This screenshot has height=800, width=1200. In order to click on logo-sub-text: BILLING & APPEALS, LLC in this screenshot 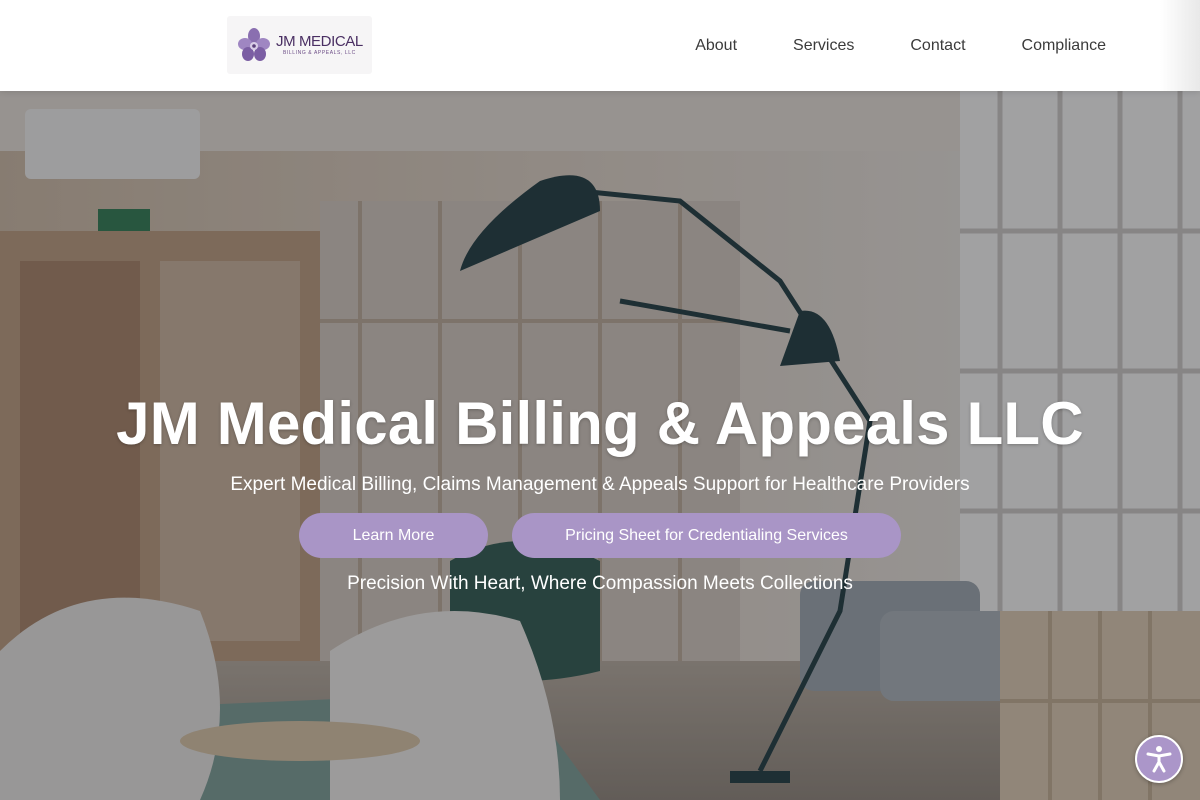, I will do `click(319, 52)`.